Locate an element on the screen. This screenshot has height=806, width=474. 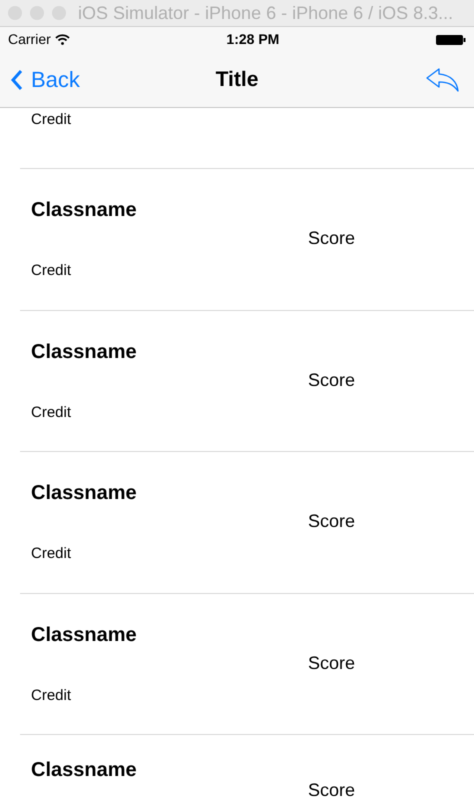
reply-icon is located at coordinates (443, 80).